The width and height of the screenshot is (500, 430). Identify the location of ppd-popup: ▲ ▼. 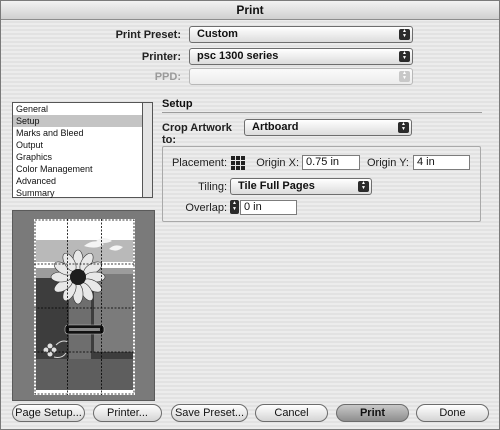
(301, 76).